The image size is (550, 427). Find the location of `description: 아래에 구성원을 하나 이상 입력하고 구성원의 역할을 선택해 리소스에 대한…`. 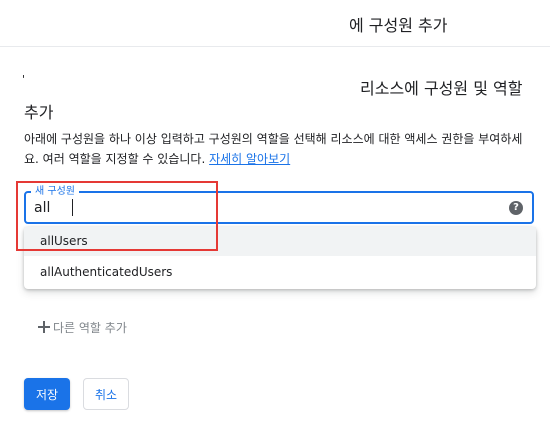

description: 아래에 구성원을 하나 이상 입력하고 구성원의 역할을 선택해 리소스에 대한… is located at coordinates (279, 149).